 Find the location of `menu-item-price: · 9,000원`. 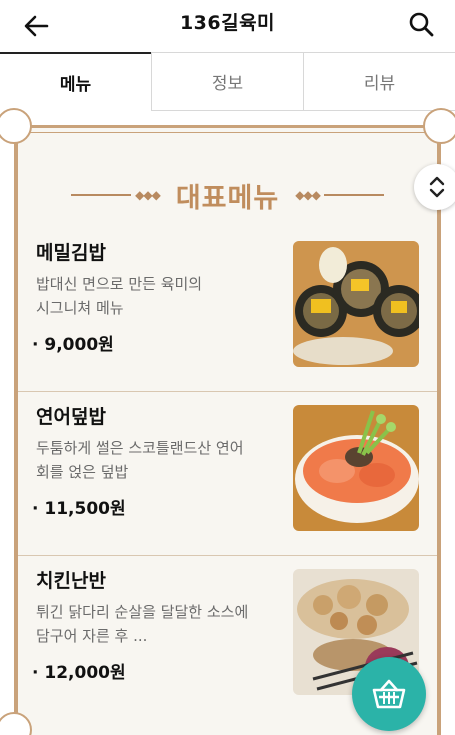

menu-item-price: · 9,000원 is located at coordinates (73, 345).